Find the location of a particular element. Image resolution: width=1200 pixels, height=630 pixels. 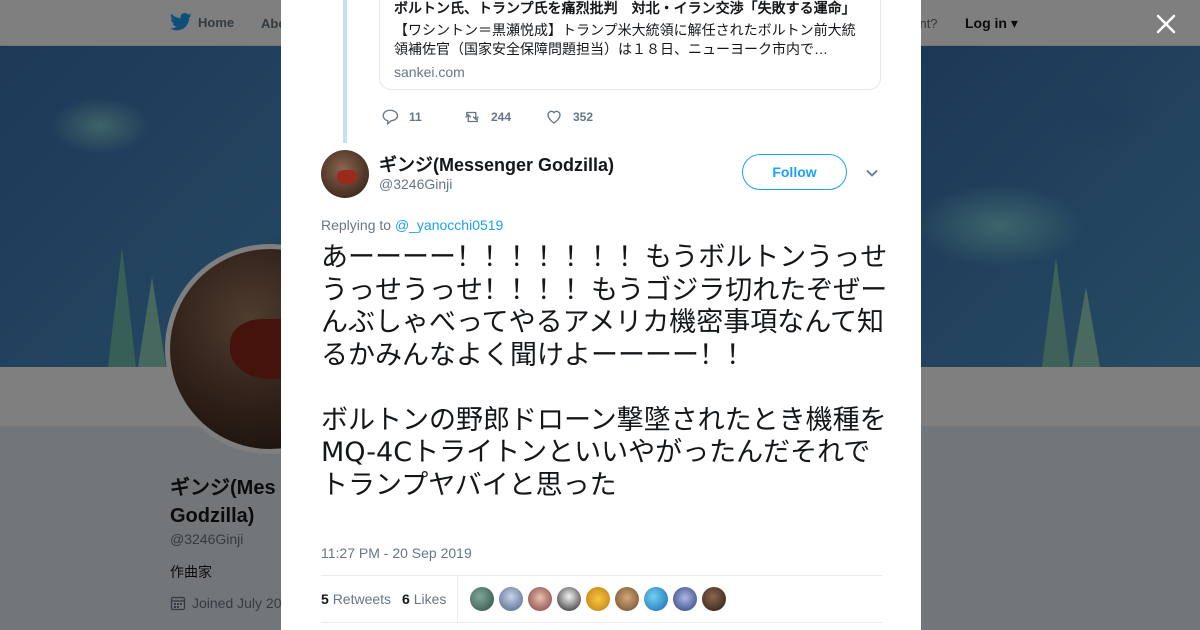

stats-divider is located at coordinates (457, 599).